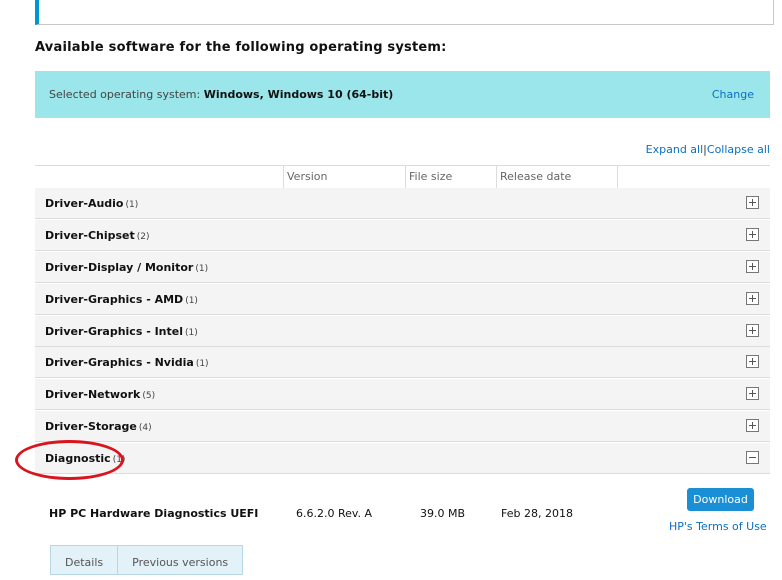  Describe the element at coordinates (693, 177) in the screenshot. I see `action-column-header` at that location.